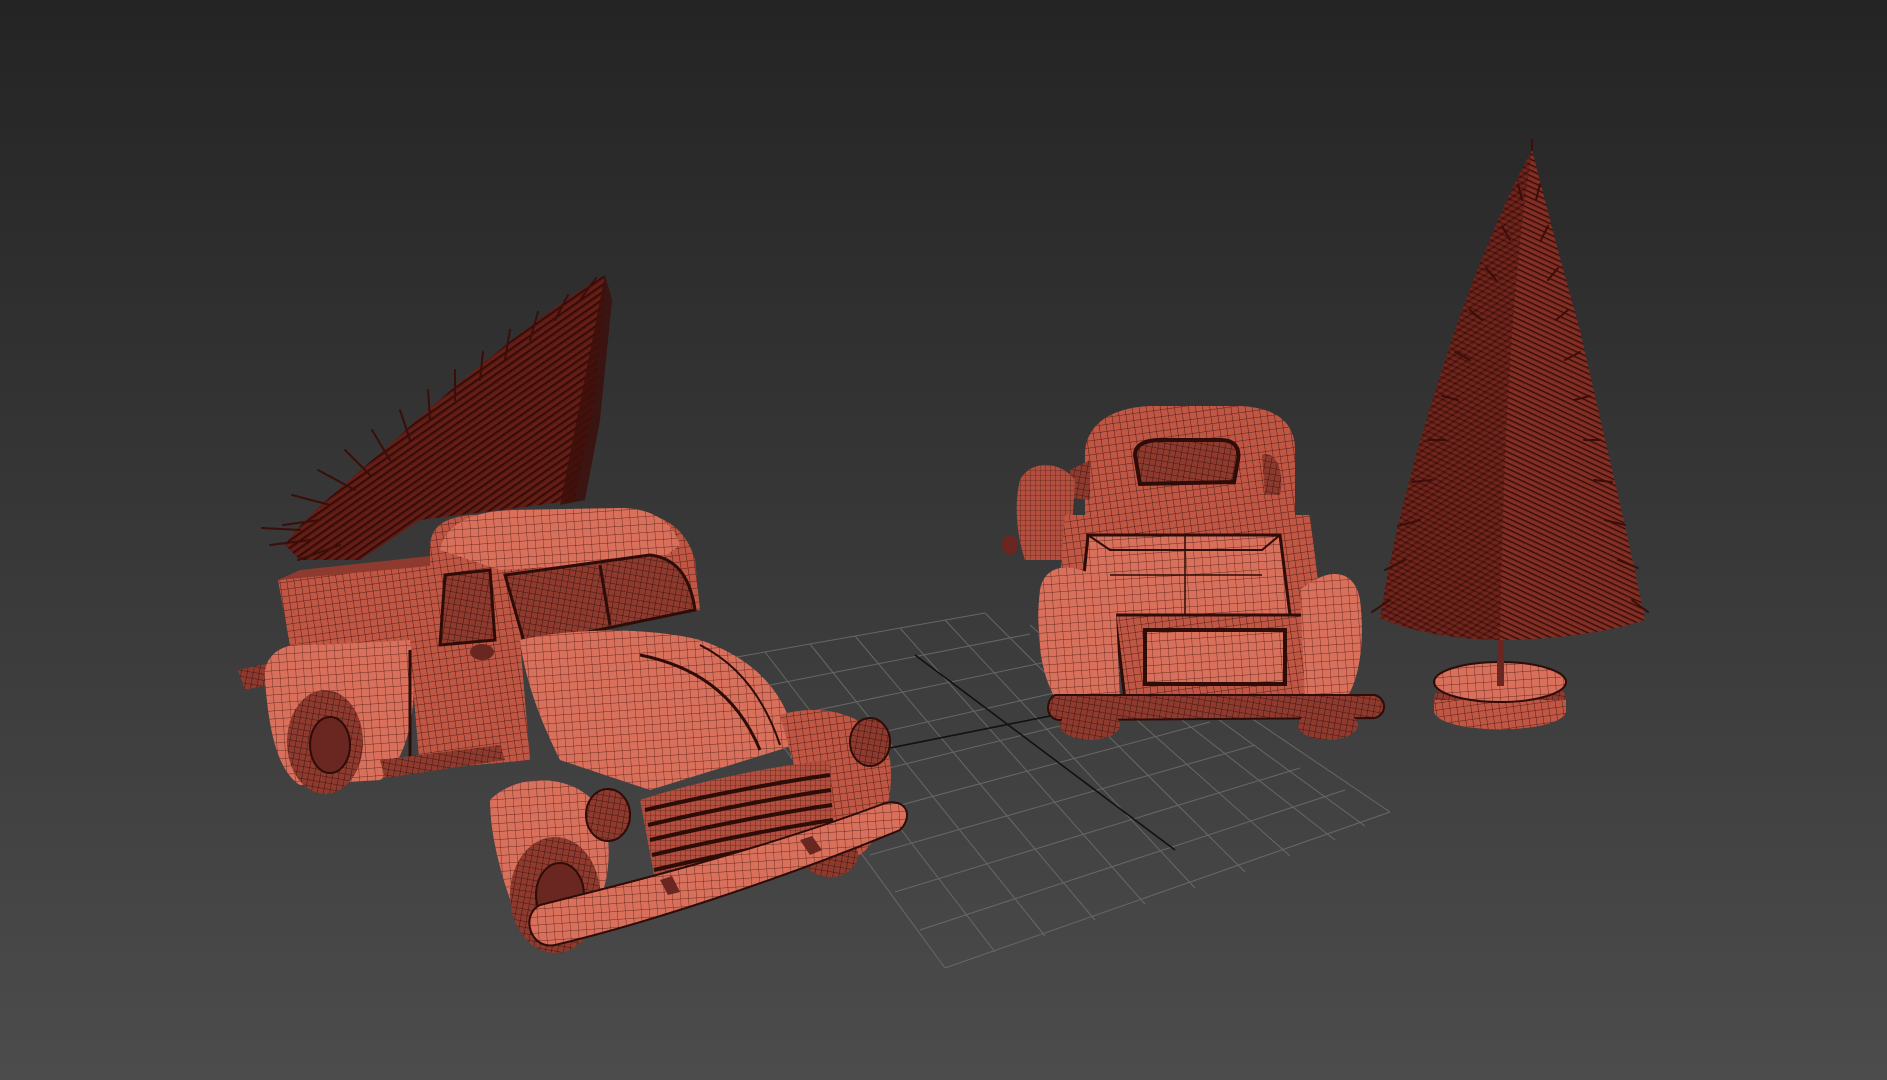  Describe the element at coordinates (1090, 725) in the screenshot. I see `rear-tire-left` at that location.